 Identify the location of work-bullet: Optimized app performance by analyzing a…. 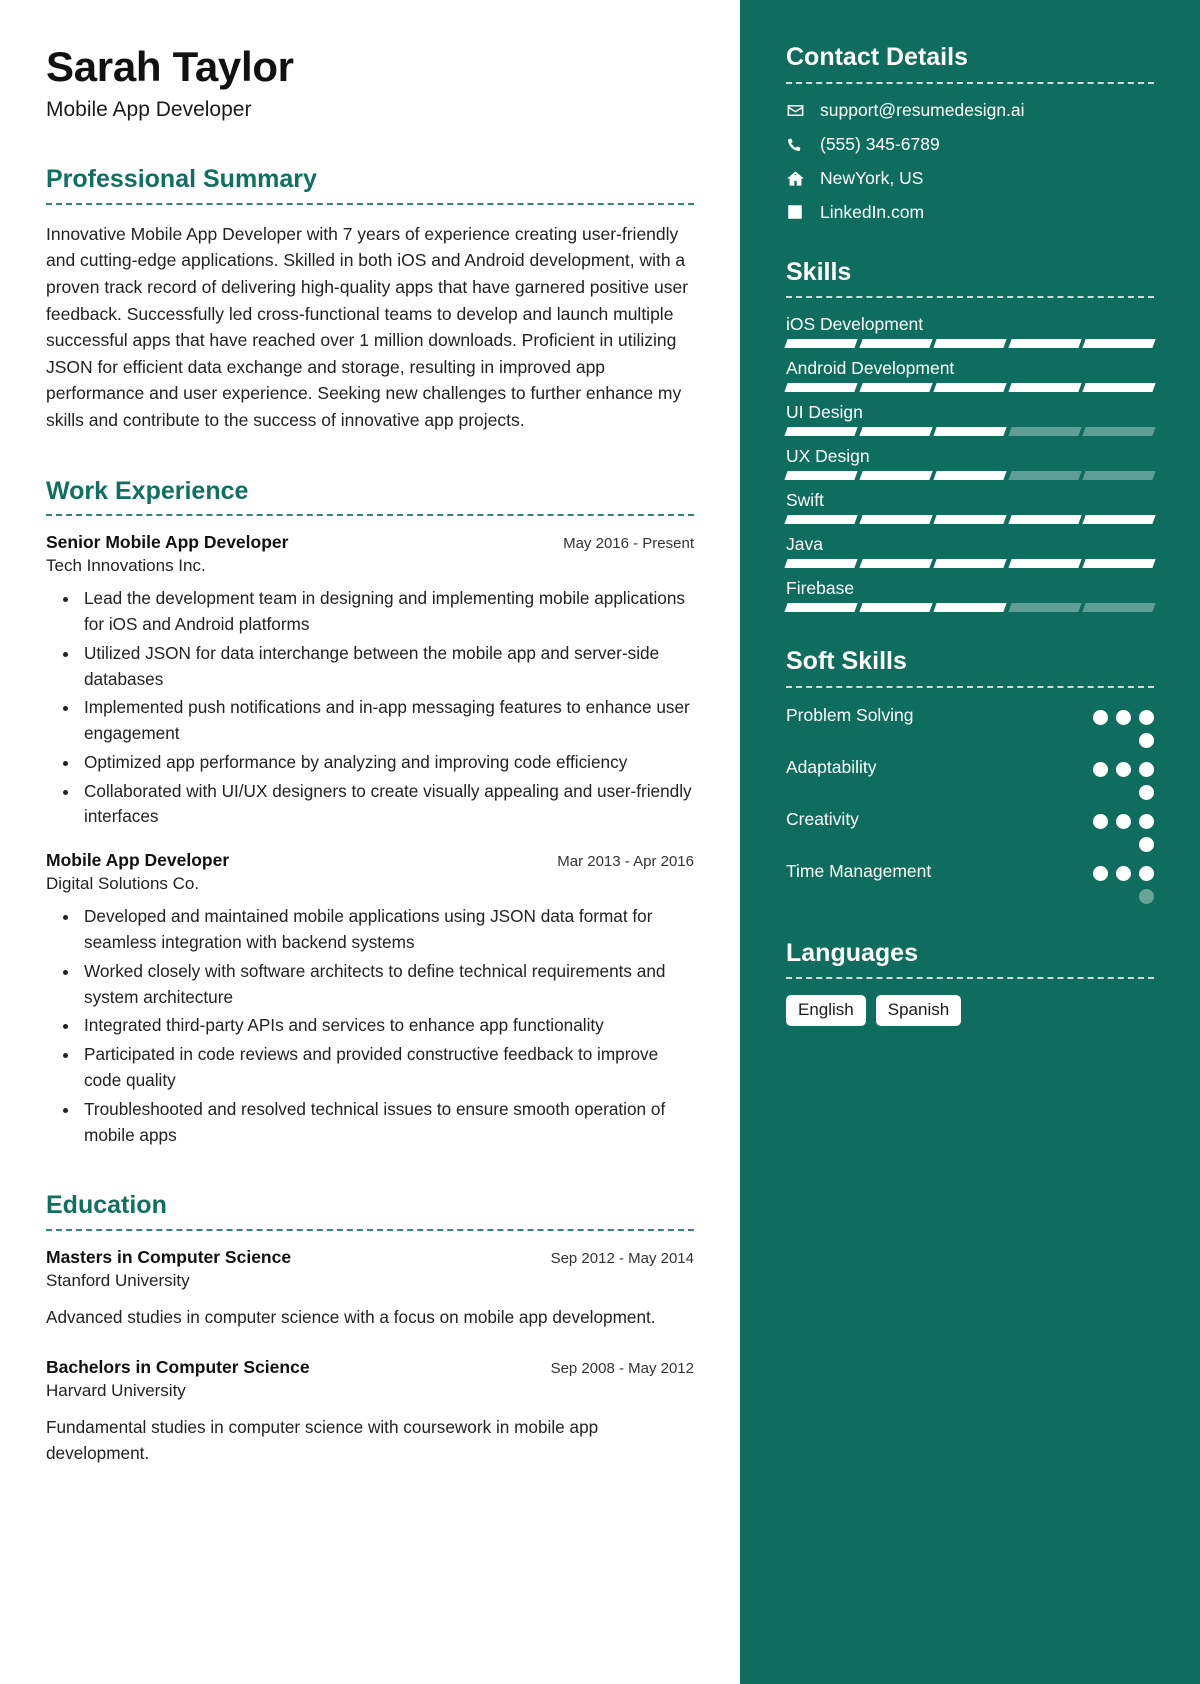
(387, 763).